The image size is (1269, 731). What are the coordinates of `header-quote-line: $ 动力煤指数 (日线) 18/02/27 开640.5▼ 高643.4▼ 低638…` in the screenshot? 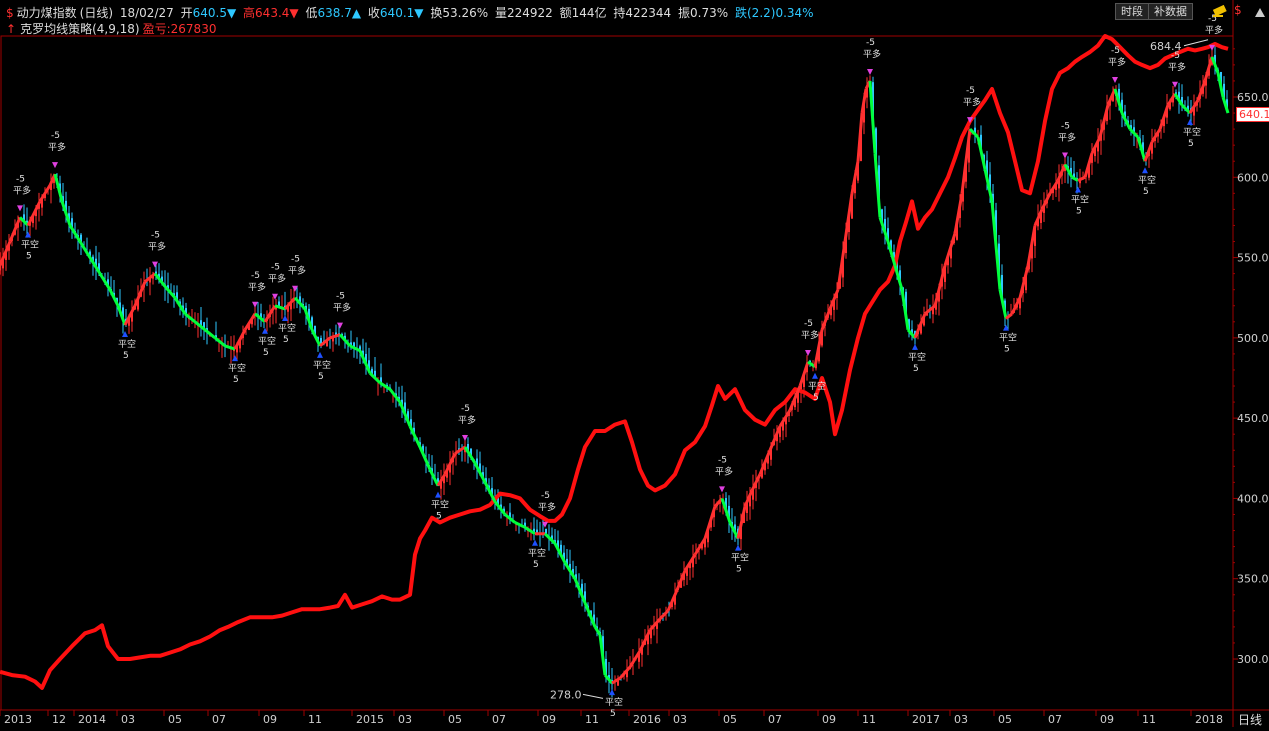 It's located at (411, 12).